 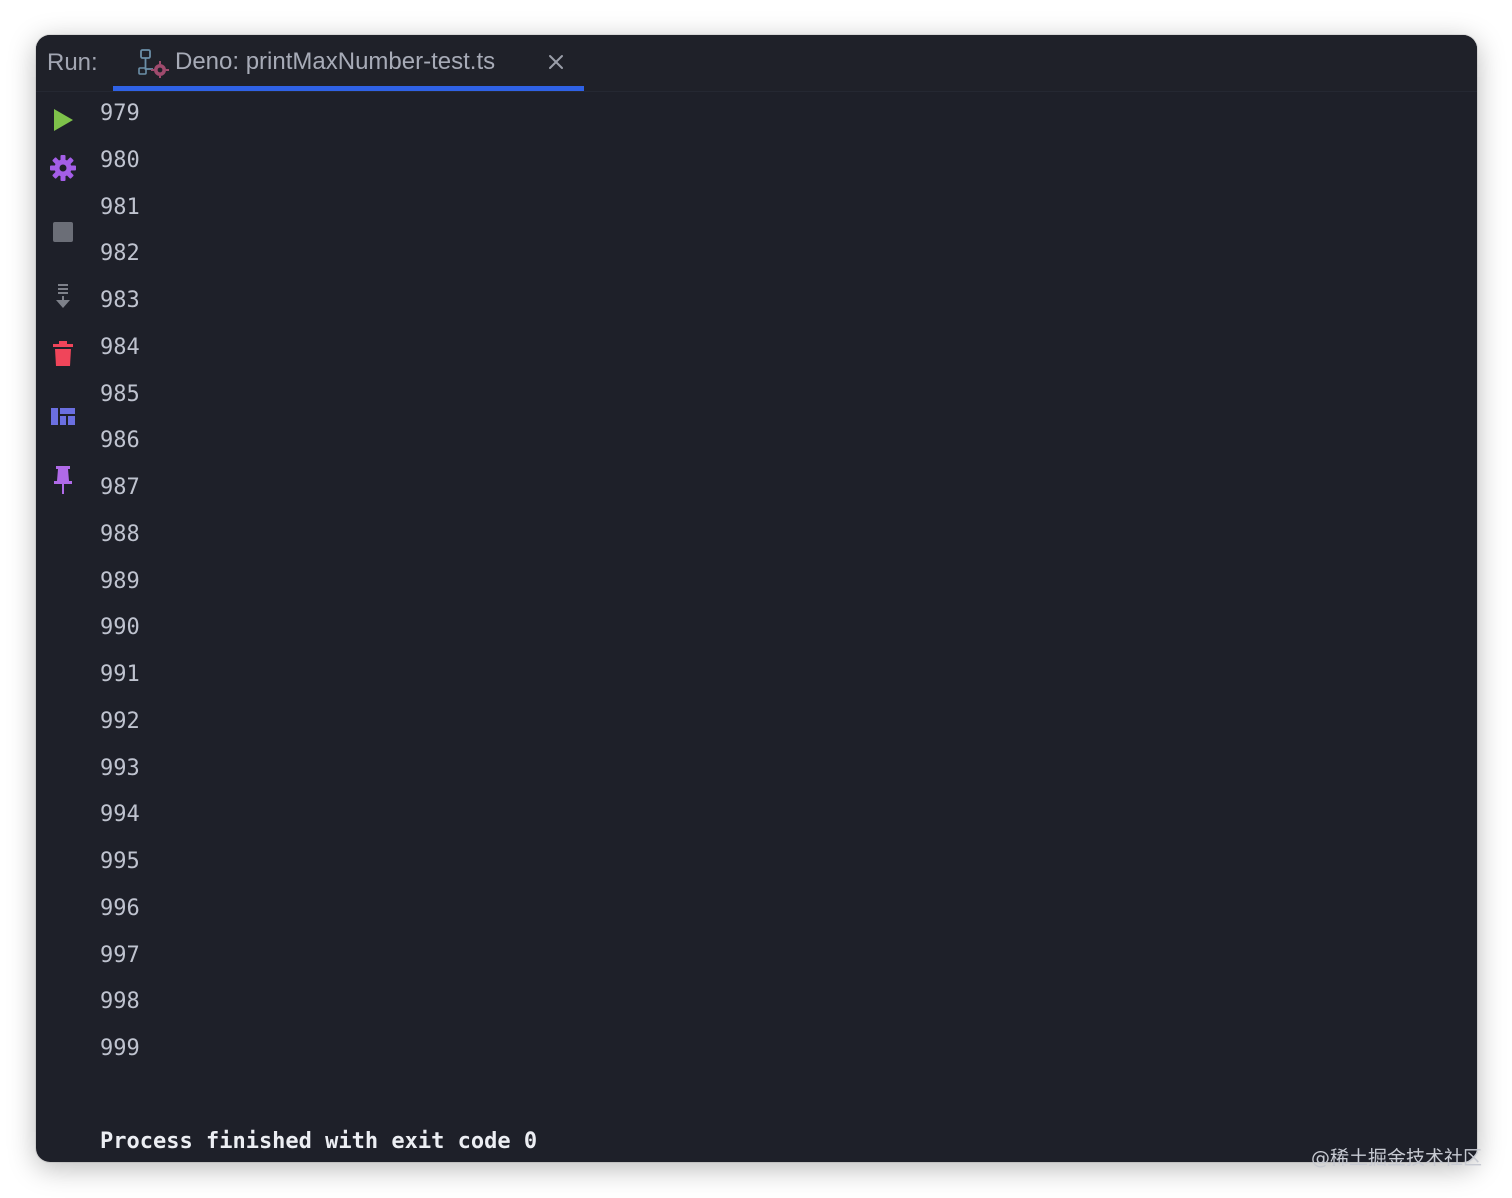 I want to click on pin-icon, so click(x=63, y=480).